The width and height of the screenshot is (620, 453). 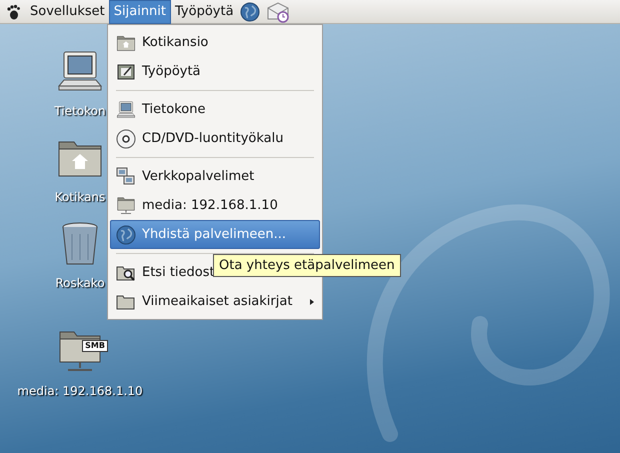 What do you see at coordinates (80, 391) in the screenshot?
I see `icon-label: media: 192.168.1.10` at bounding box center [80, 391].